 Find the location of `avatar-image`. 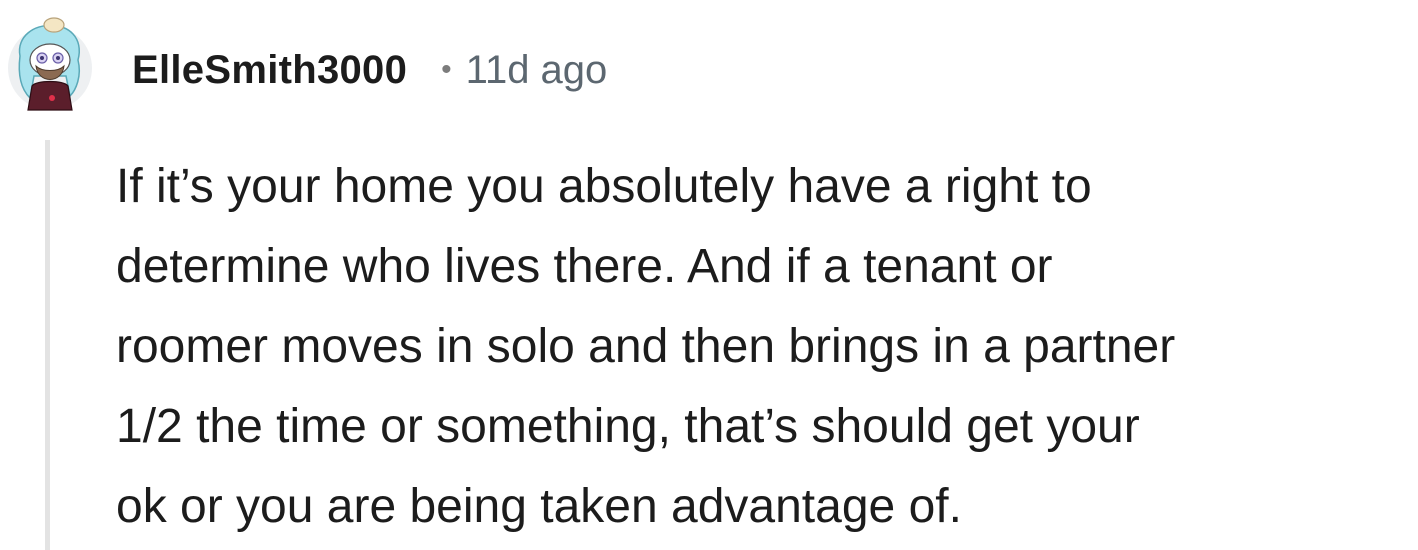

avatar-image is located at coordinates (50, 64).